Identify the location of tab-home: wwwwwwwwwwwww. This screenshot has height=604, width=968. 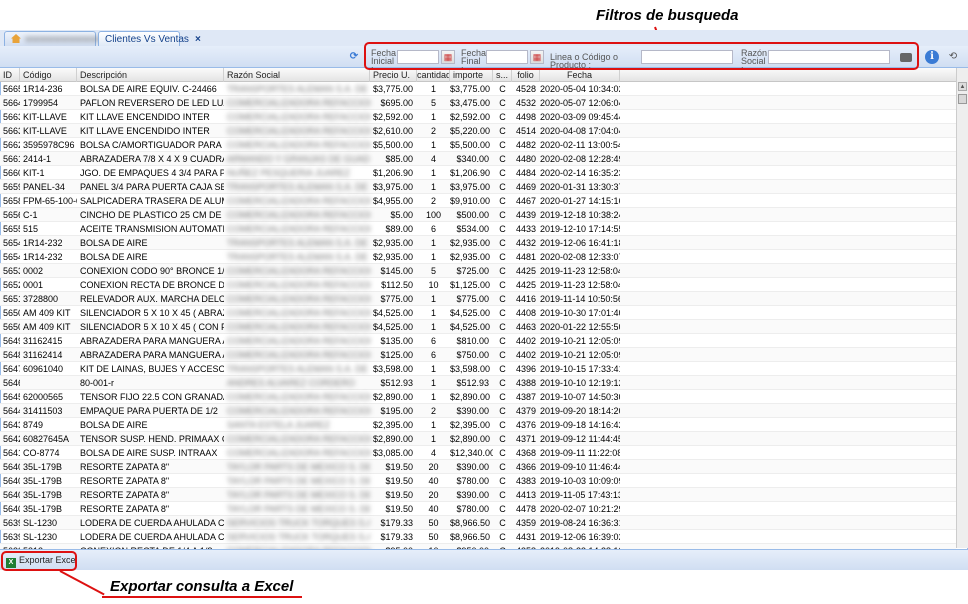
(61, 39).